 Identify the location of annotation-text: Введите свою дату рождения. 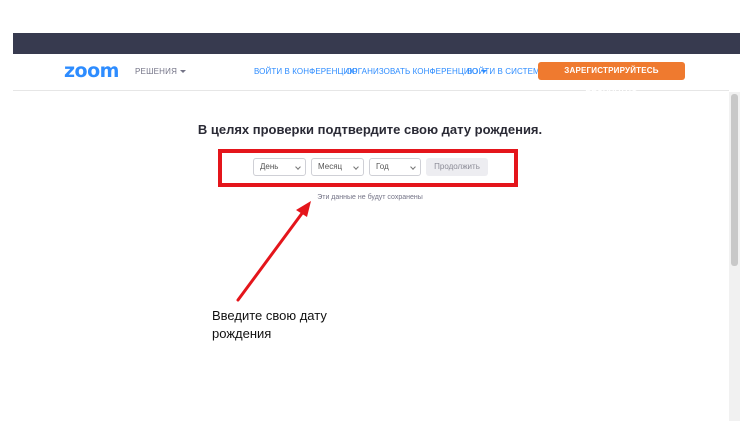
(287, 325).